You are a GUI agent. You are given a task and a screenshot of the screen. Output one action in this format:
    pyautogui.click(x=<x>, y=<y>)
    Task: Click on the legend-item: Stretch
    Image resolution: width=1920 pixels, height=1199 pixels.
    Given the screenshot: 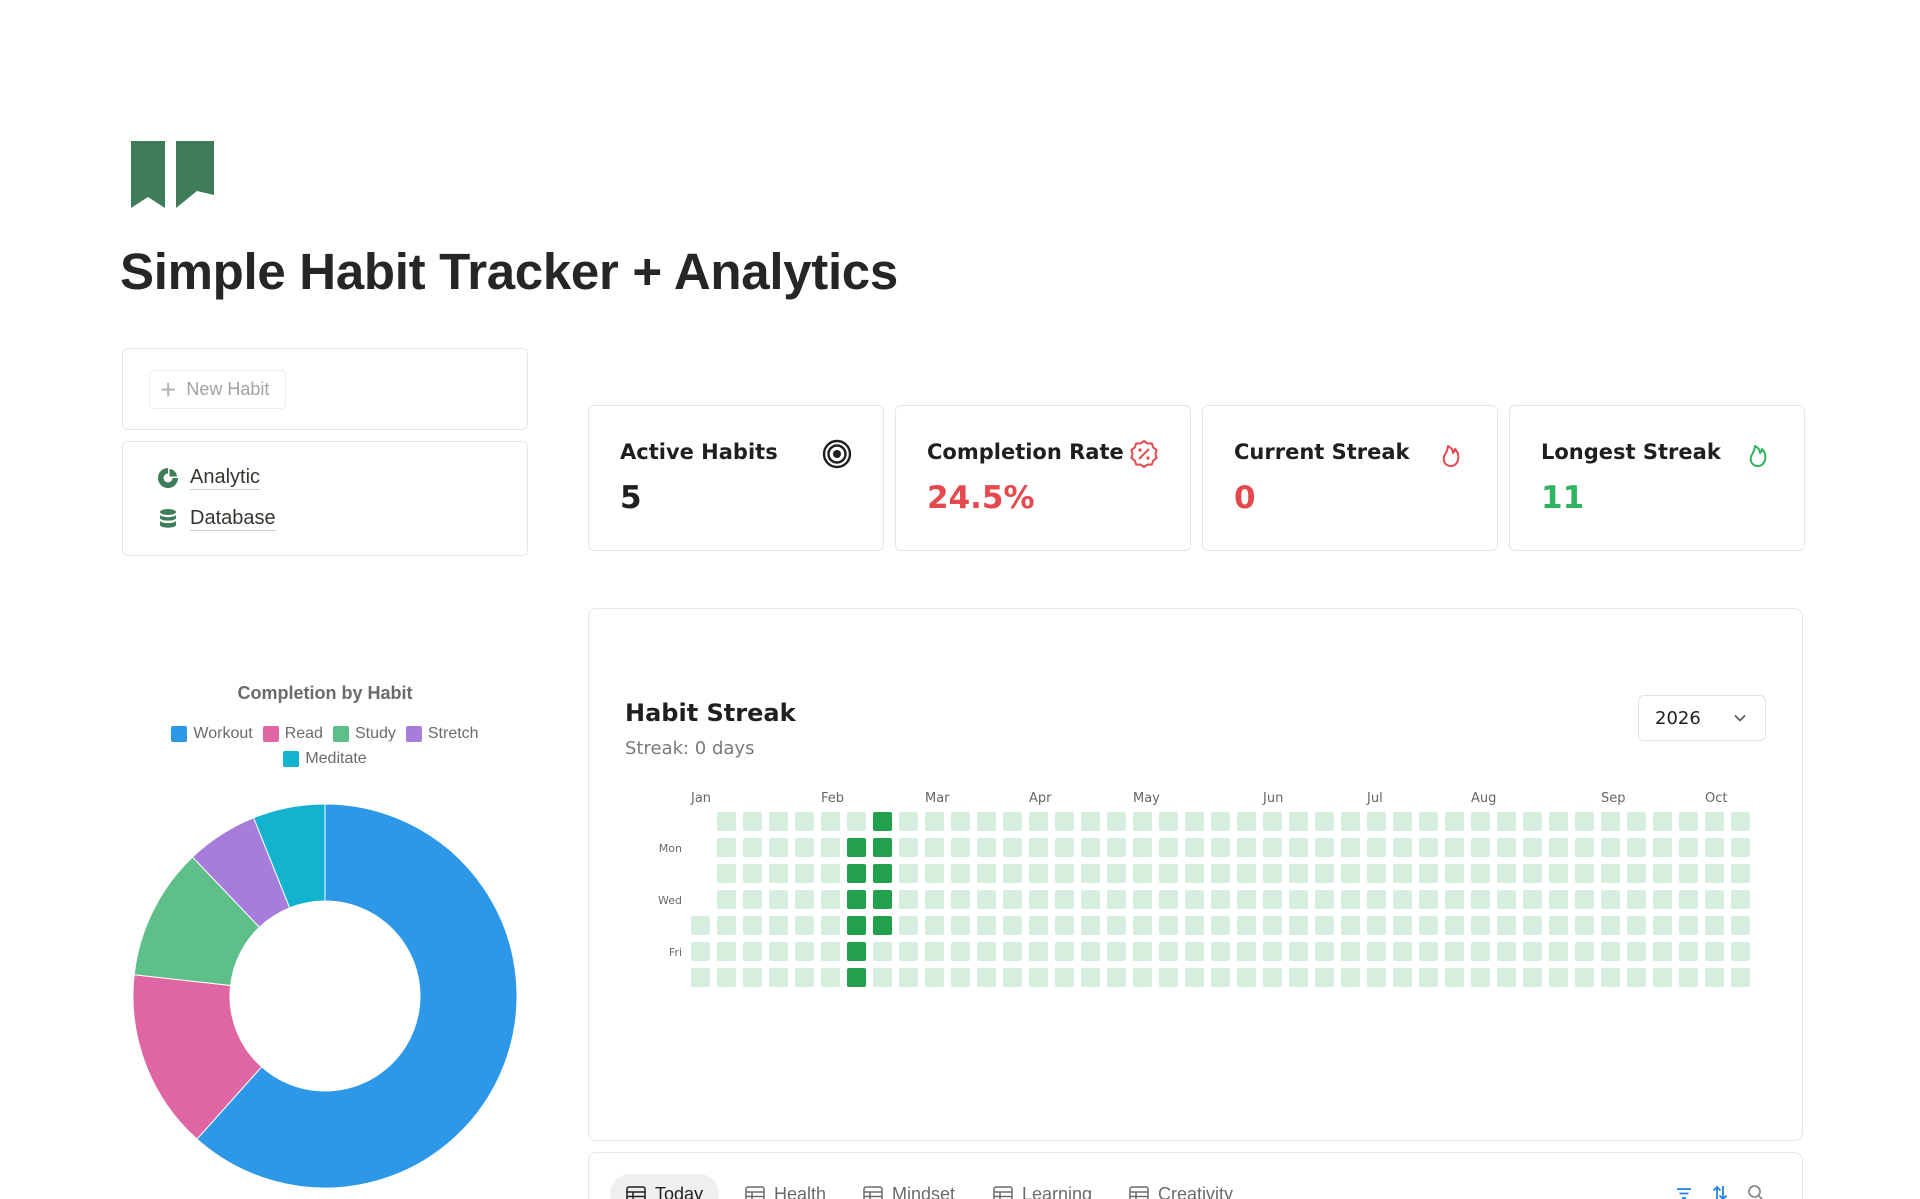 What is the action you would take?
    pyautogui.click(x=442, y=734)
    